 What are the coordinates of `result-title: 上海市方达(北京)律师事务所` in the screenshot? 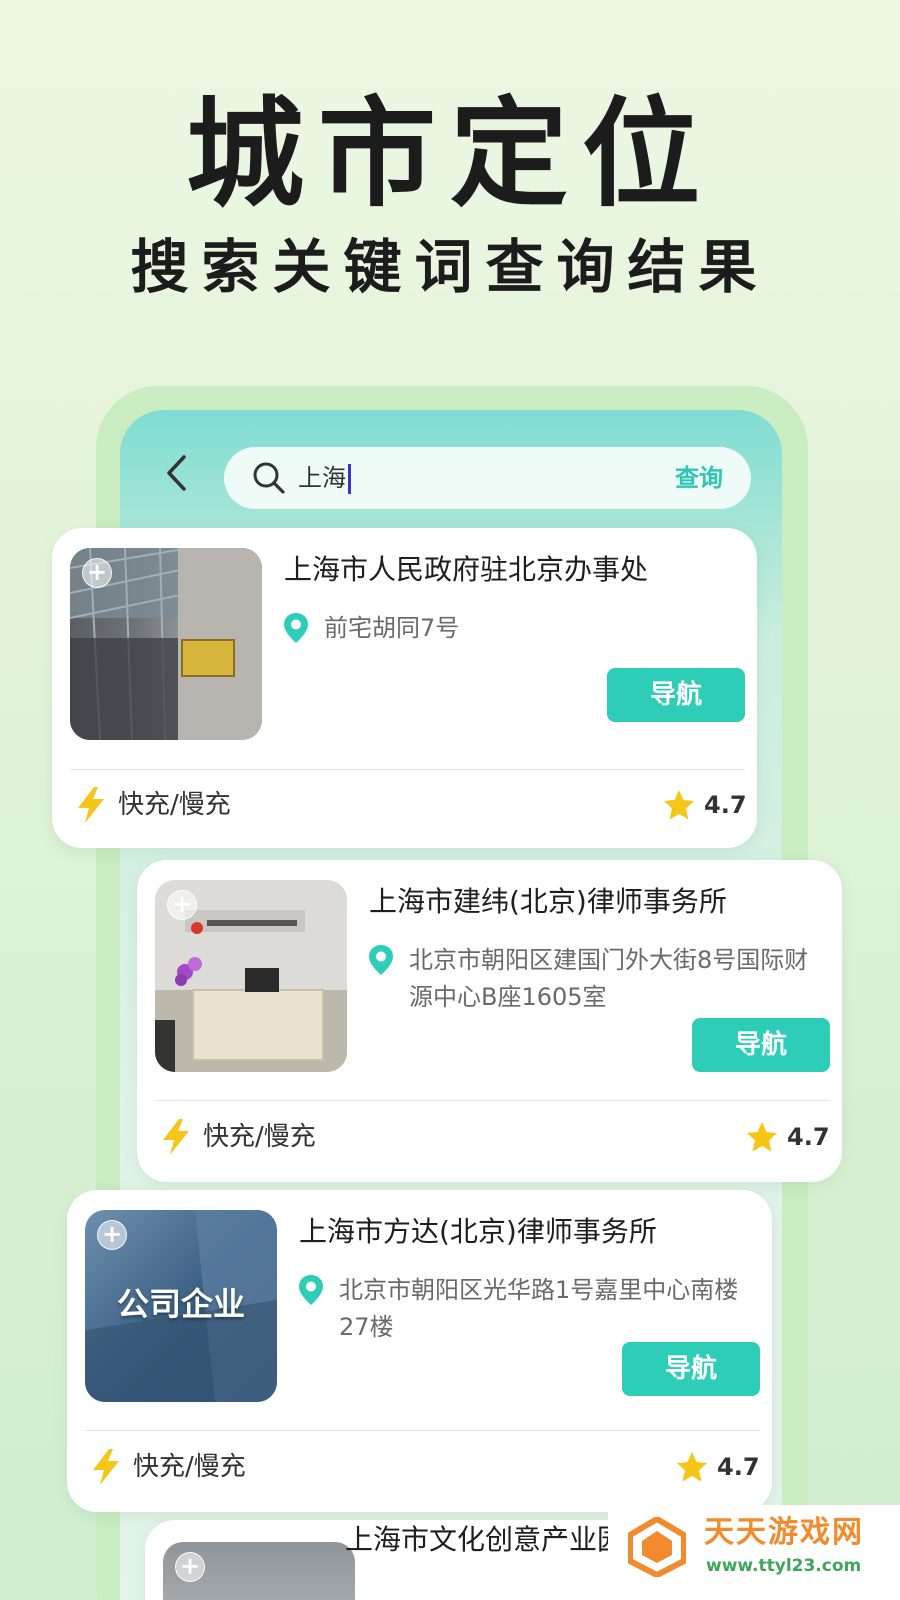 It's located at (478, 1232).